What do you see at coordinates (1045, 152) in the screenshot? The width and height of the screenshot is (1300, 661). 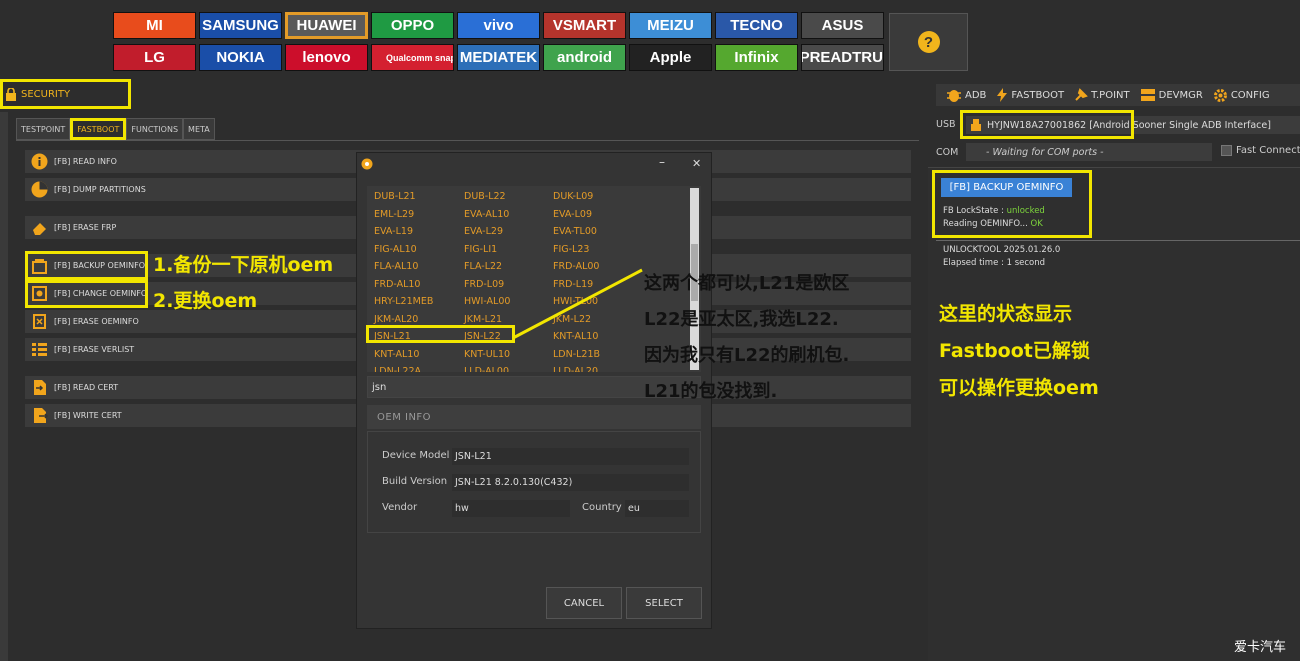 I see `com-port-value: - Waiting for COM ports -` at bounding box center [1045, 152].